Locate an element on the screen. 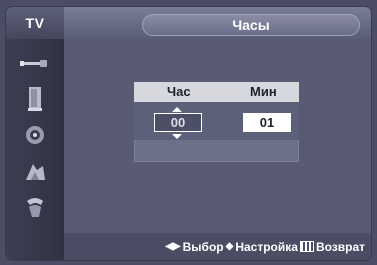  sidebar-item-input is located at coordinates (35, 63).